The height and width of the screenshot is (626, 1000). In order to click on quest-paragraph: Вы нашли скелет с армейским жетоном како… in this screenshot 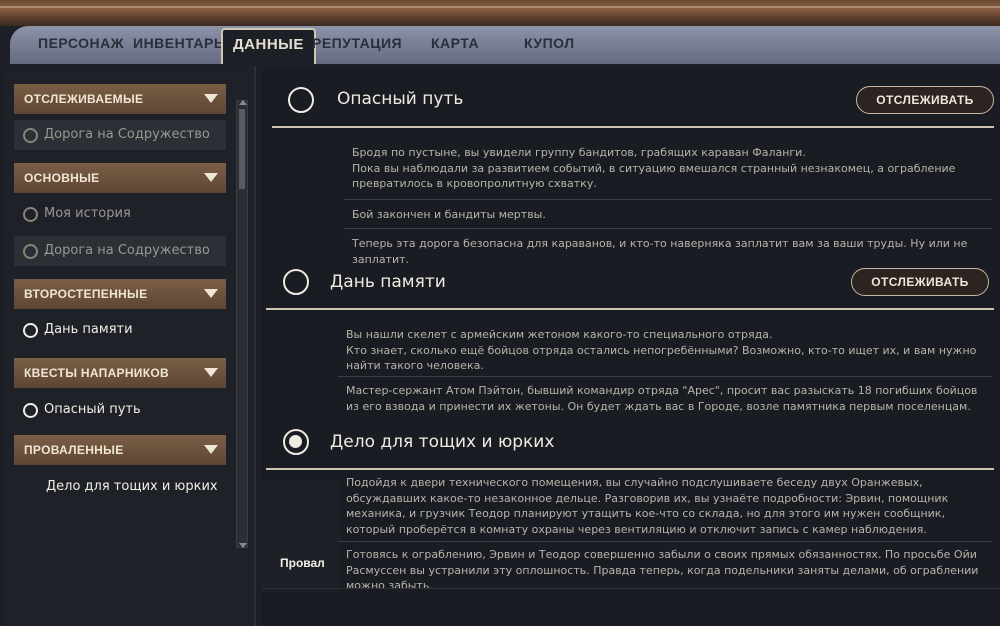, I will do `click(661, 350)`.